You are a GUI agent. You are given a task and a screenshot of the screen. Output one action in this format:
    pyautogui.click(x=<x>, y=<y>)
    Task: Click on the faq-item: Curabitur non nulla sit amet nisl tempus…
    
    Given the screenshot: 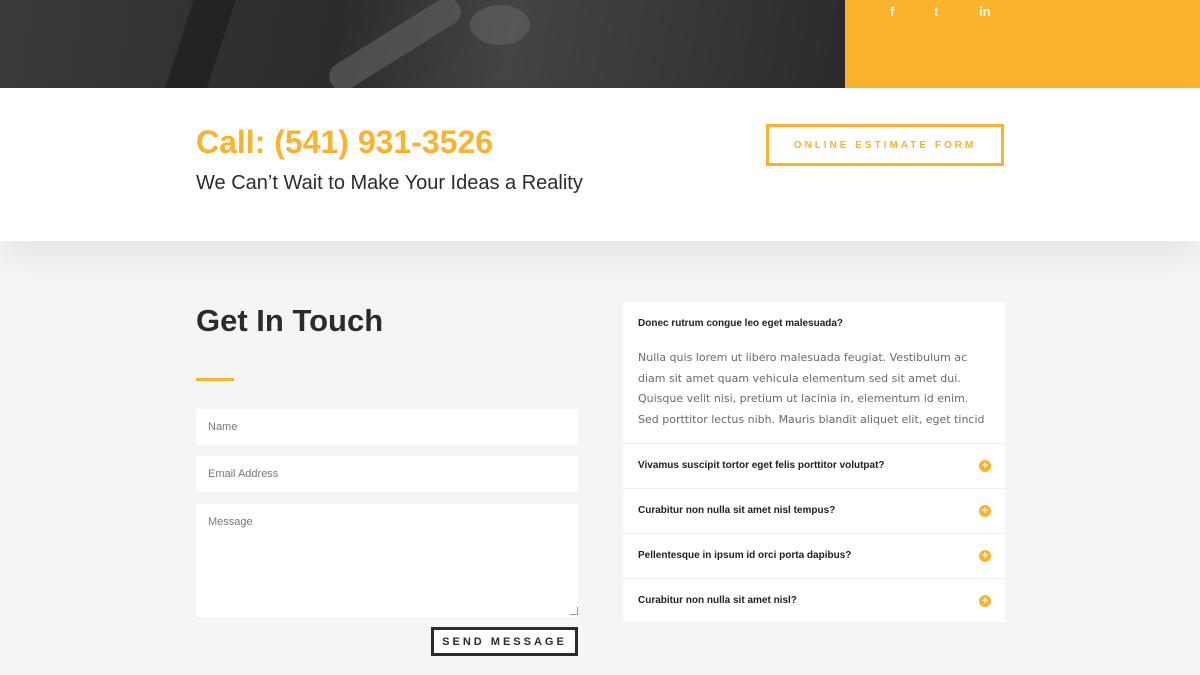 What is the action you would take?
    pyautogui.click(x=814, y=510)
    